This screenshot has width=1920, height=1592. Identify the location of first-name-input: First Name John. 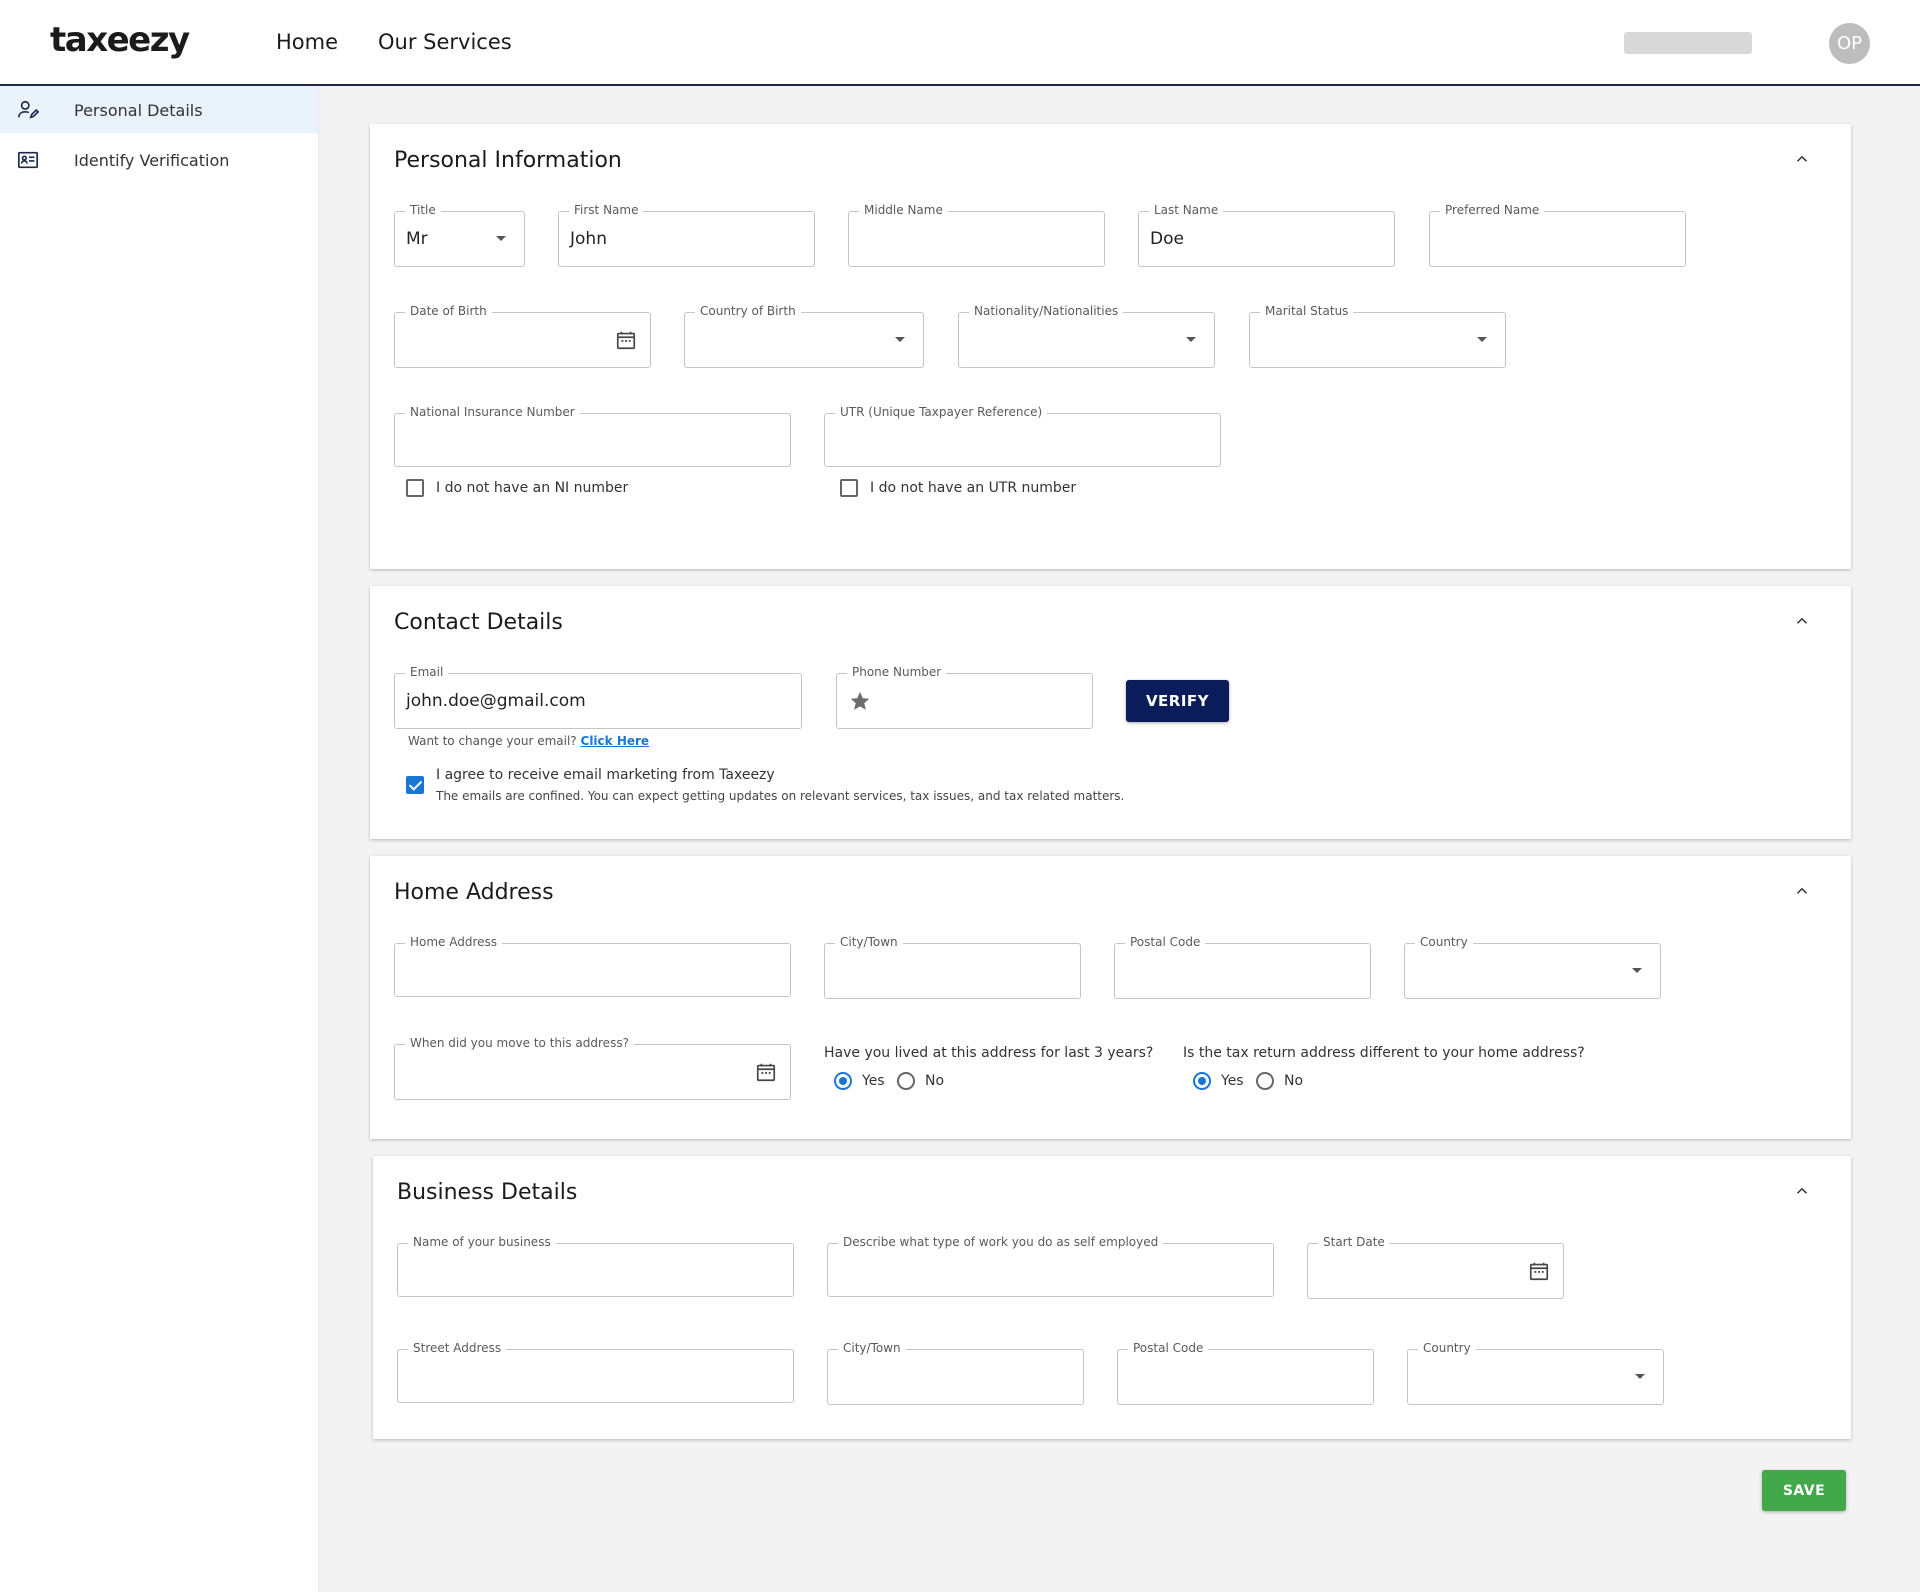
(686, 235).